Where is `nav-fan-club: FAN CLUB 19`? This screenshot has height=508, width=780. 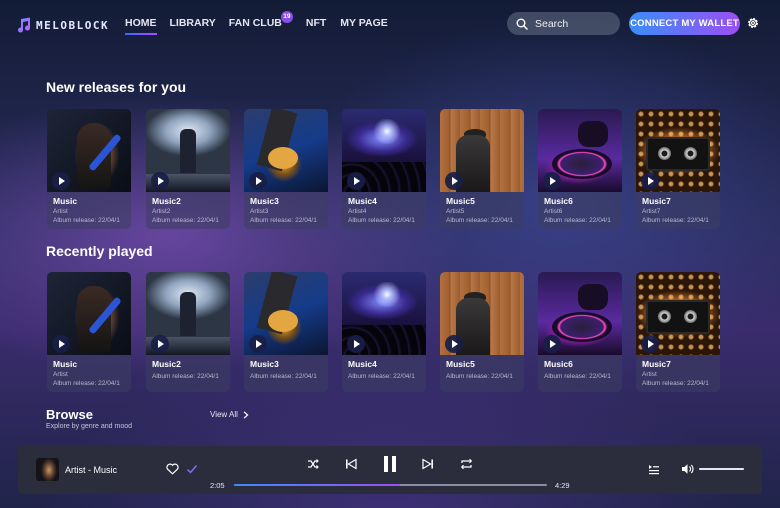 nav-fan-club: FAN CLUB 19 is located at coordinates (260, 20).